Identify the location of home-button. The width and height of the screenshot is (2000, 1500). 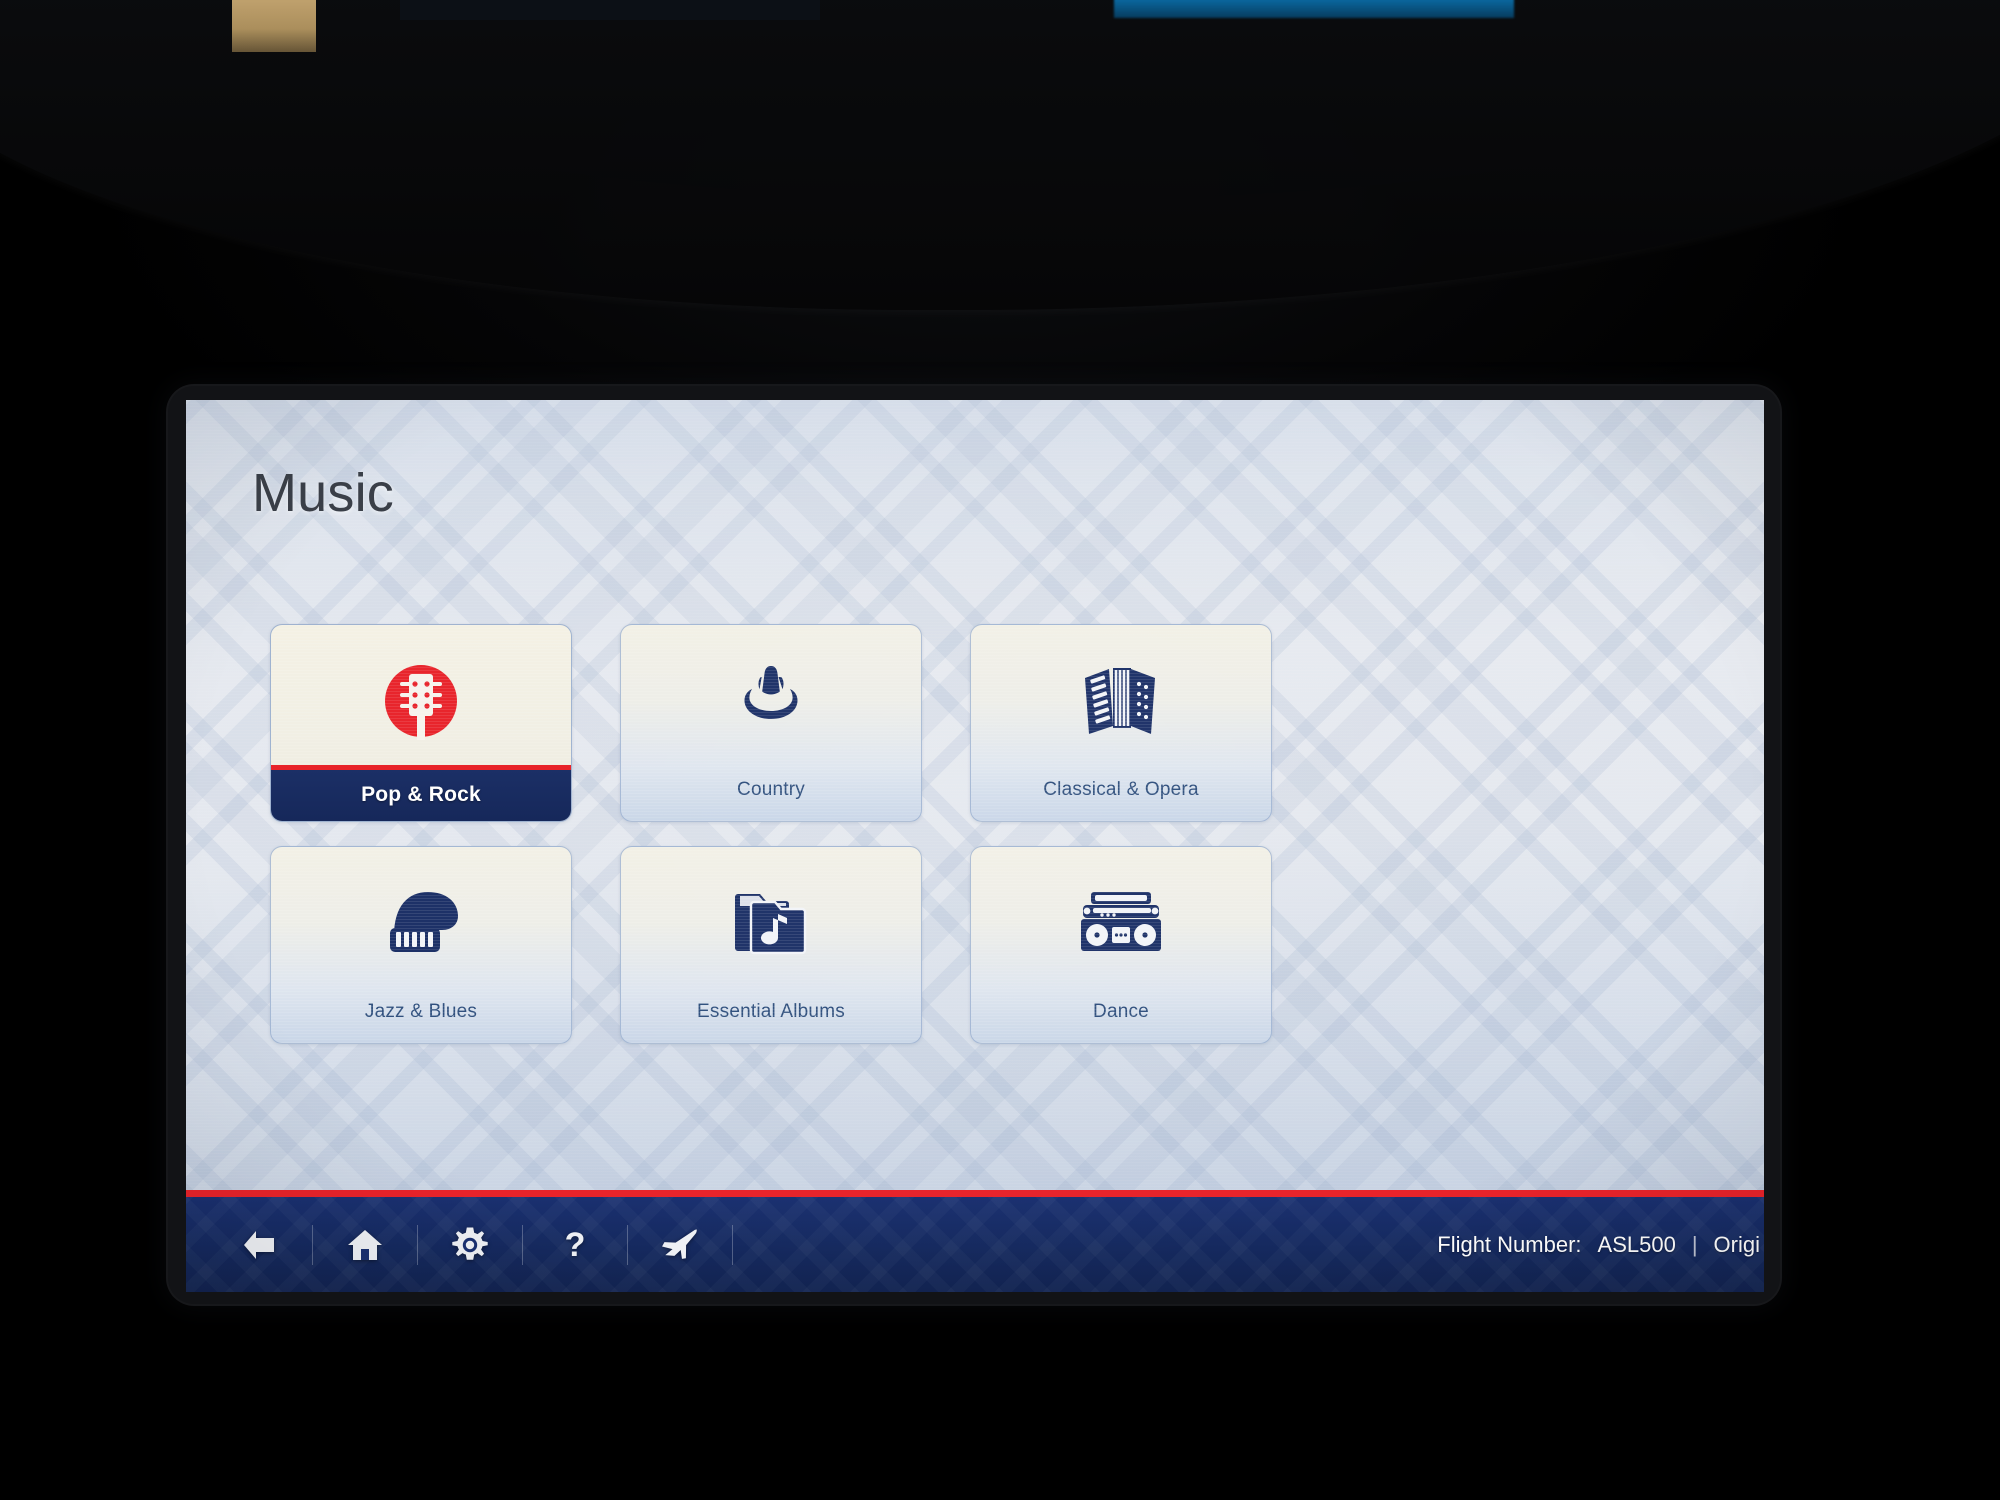
(365, 1244).